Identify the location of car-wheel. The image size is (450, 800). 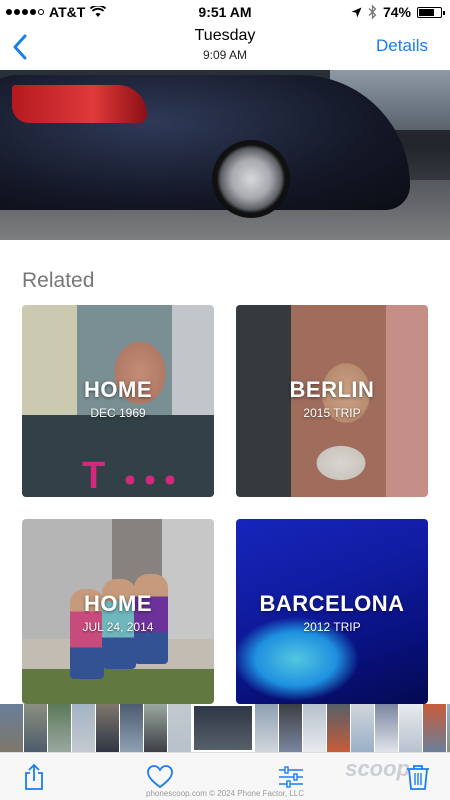
(251, 179).